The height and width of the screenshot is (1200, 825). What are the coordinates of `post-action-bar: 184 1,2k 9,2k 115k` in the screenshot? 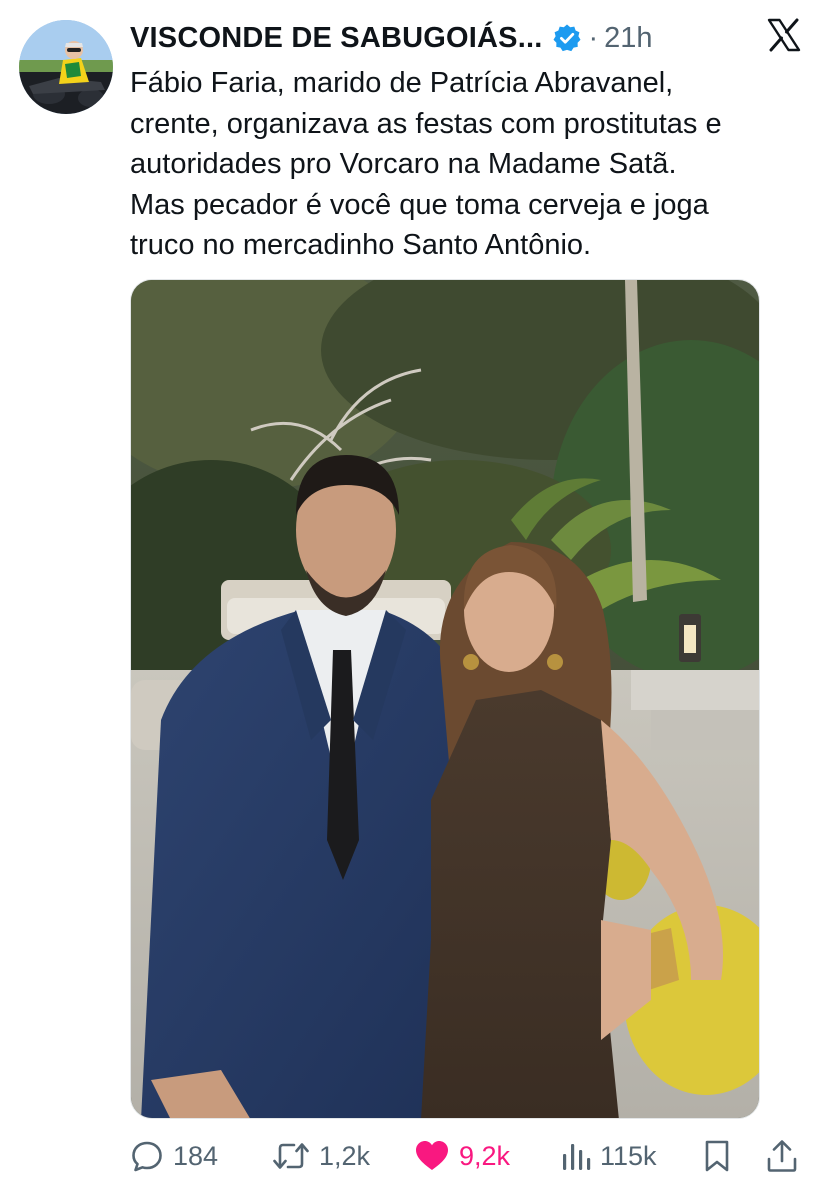 It's located at (466, 1156).